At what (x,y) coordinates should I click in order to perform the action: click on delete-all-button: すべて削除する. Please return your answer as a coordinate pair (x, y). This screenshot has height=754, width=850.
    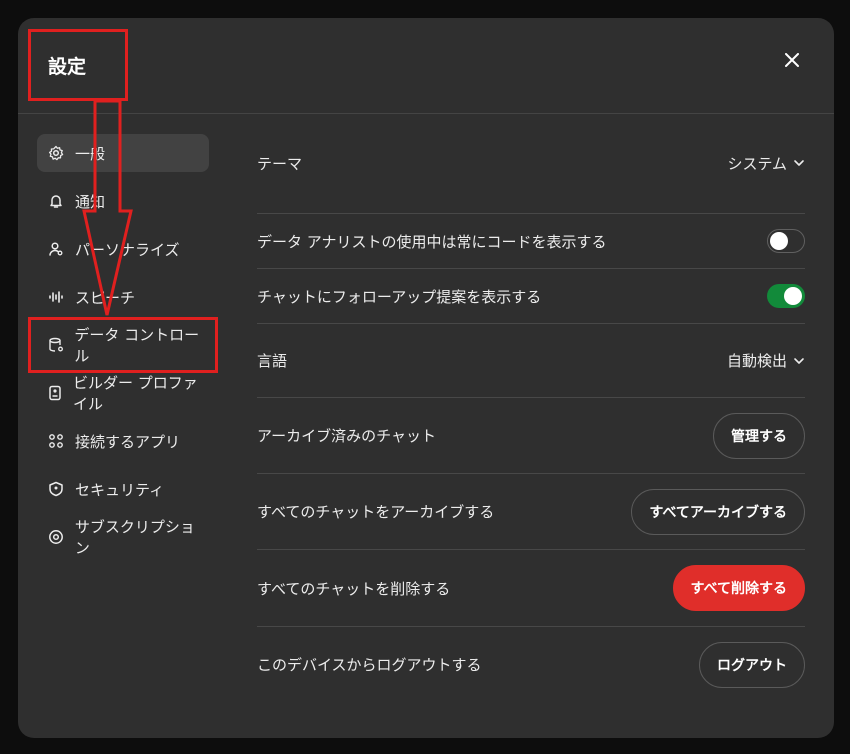
    Looking at the image, I should click on (738, 588).